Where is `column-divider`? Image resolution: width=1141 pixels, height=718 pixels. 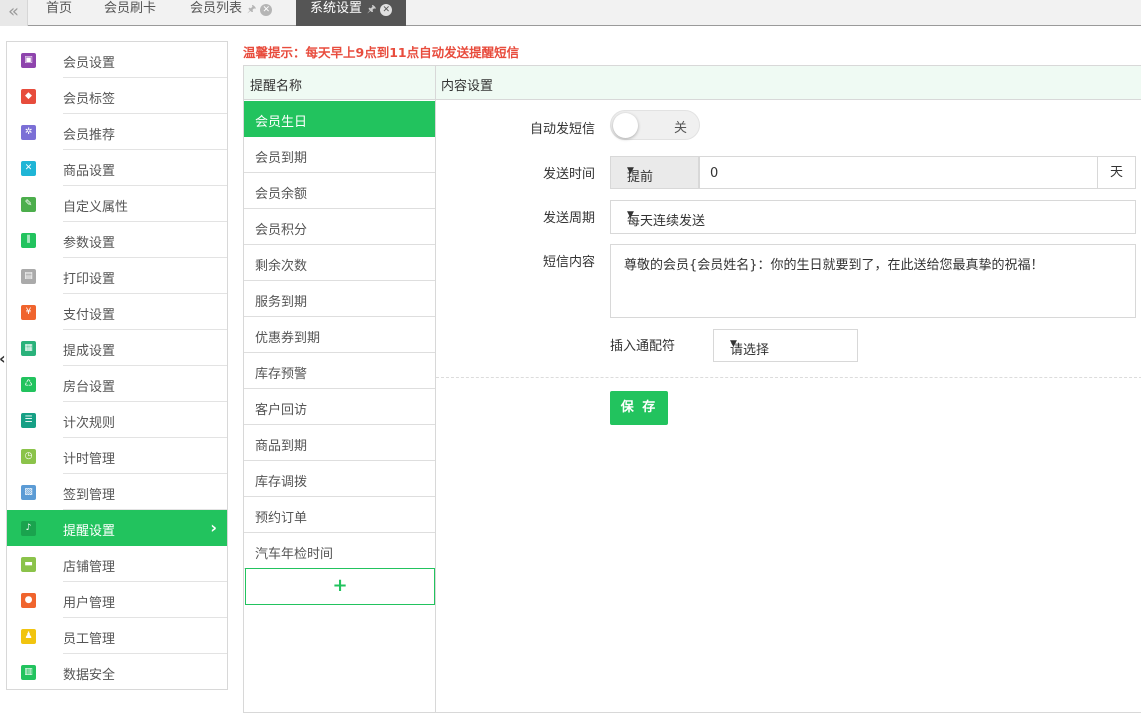 column-divider is located at coordinates (435, 388).